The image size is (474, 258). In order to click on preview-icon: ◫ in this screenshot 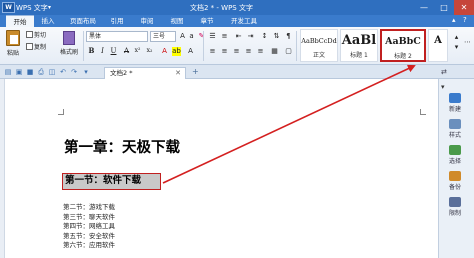, I will do `click(52, 72)`.